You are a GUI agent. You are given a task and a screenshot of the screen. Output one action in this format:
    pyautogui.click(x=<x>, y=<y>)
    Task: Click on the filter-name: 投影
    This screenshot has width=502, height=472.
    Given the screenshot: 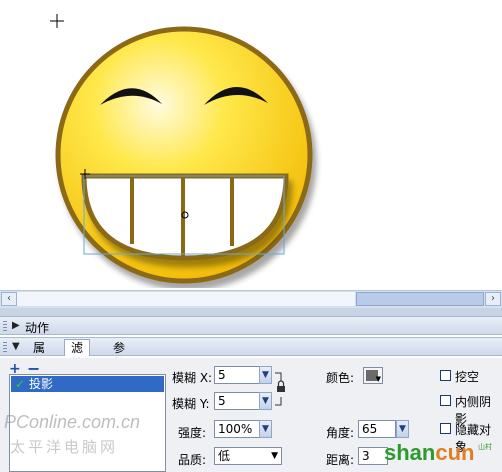 What is the action you would take?
    pyautogui.click(x=41, y=384)
    